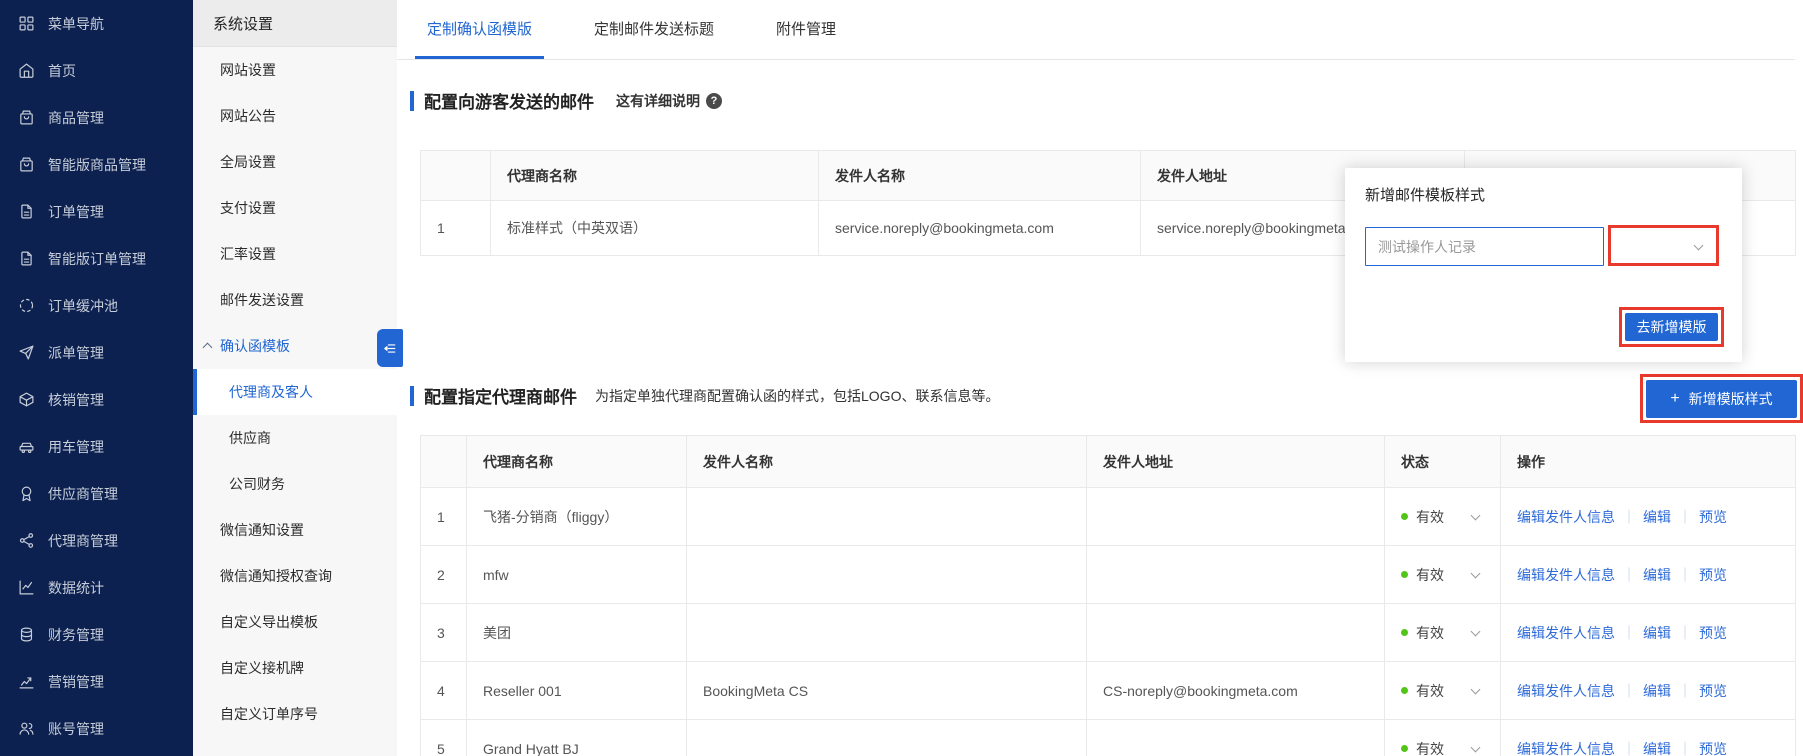 This screenshot has width=1803, height=756. I want to click on help-text: 这有详细说明, so click(658, 100).